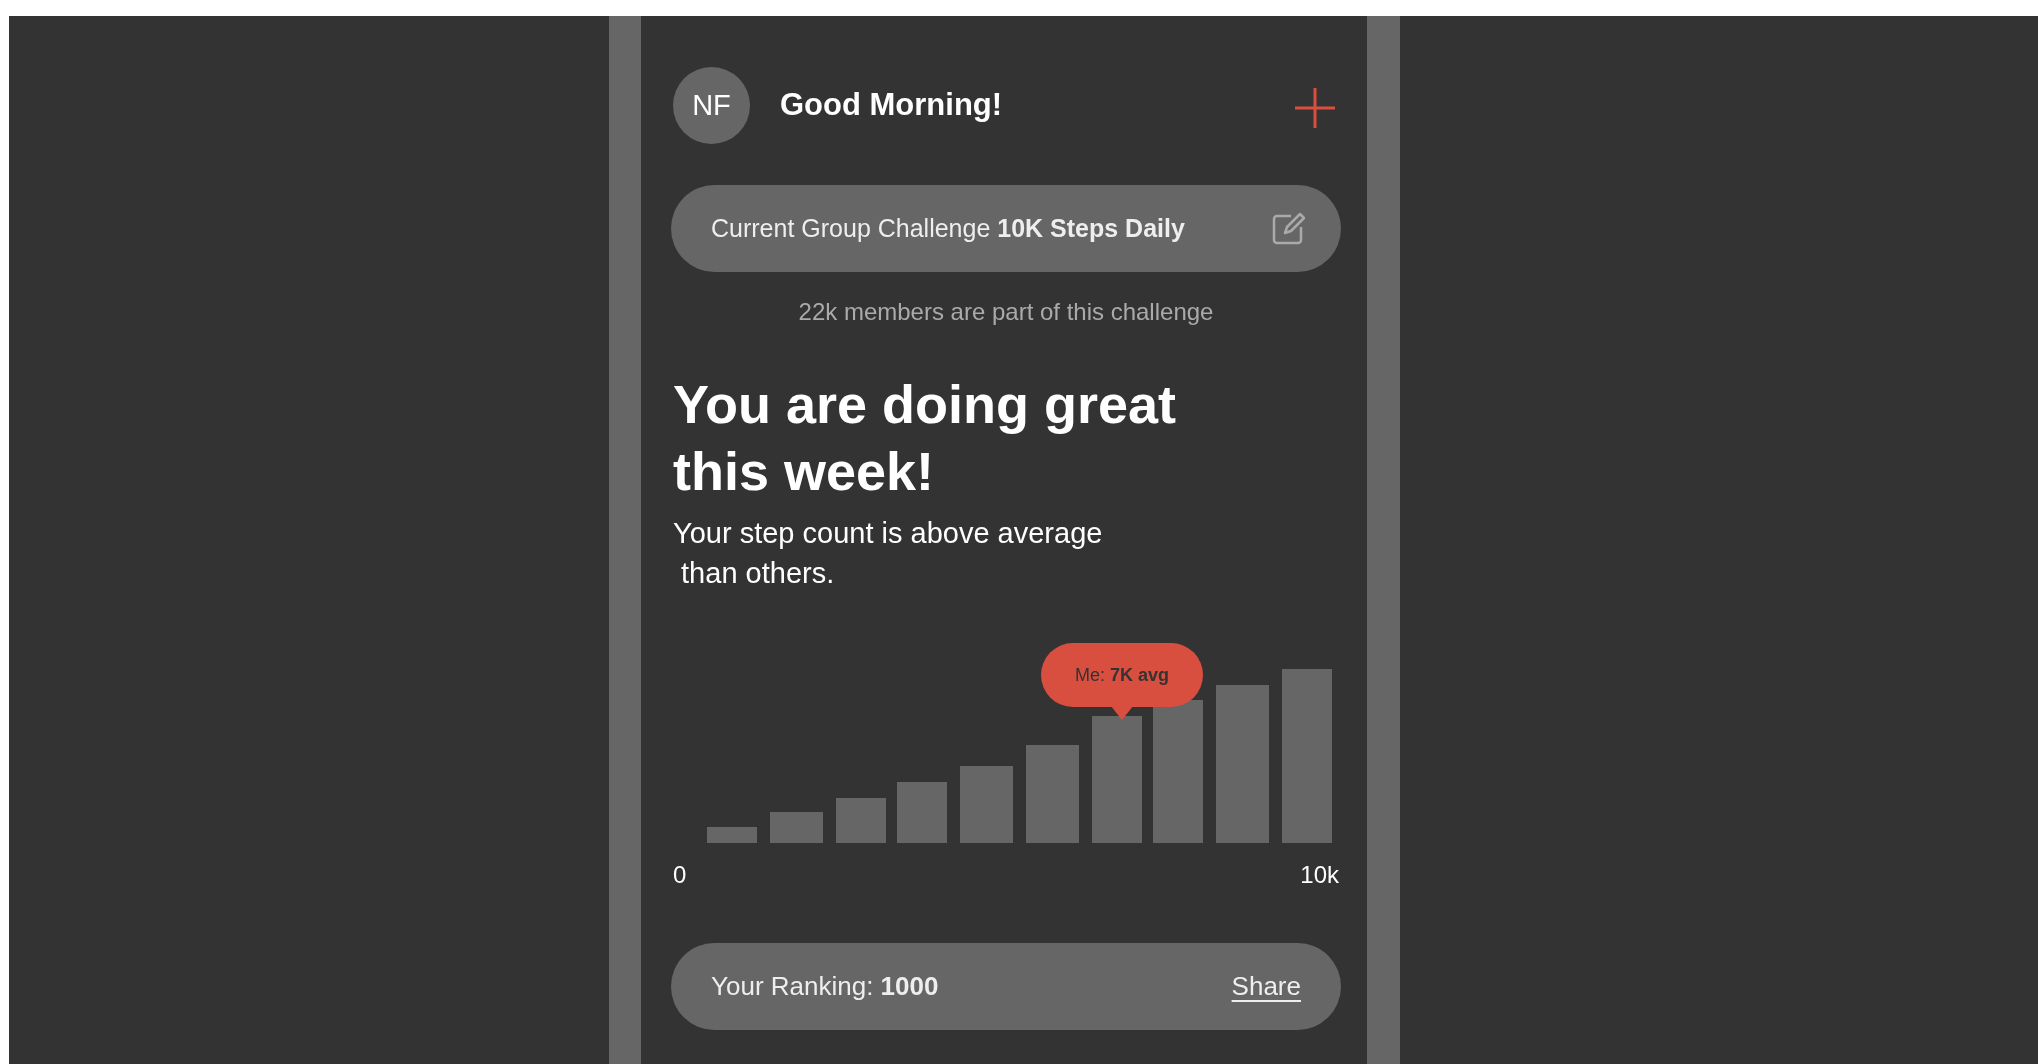 Image resolution: width=2038 pixels, height=1064 pixels. I want to click on avatar: NF, so click(711, 105).